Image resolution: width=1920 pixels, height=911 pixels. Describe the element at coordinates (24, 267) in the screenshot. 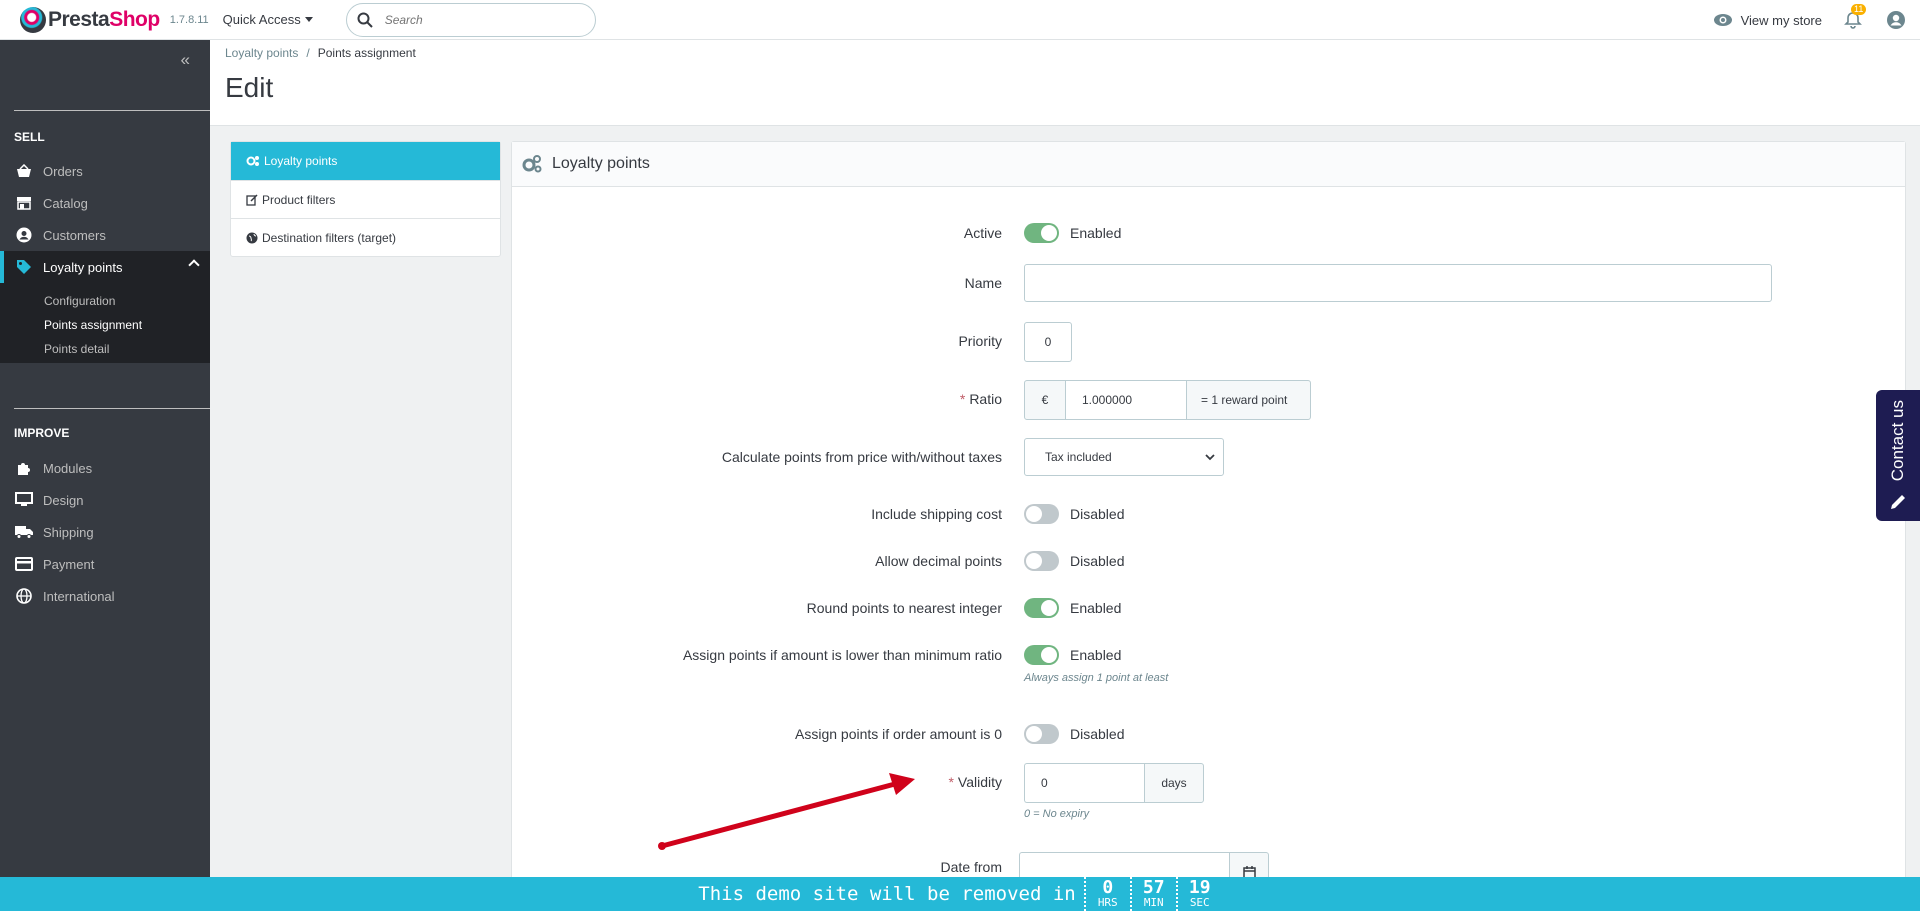

I see `tag-icon` at that location.